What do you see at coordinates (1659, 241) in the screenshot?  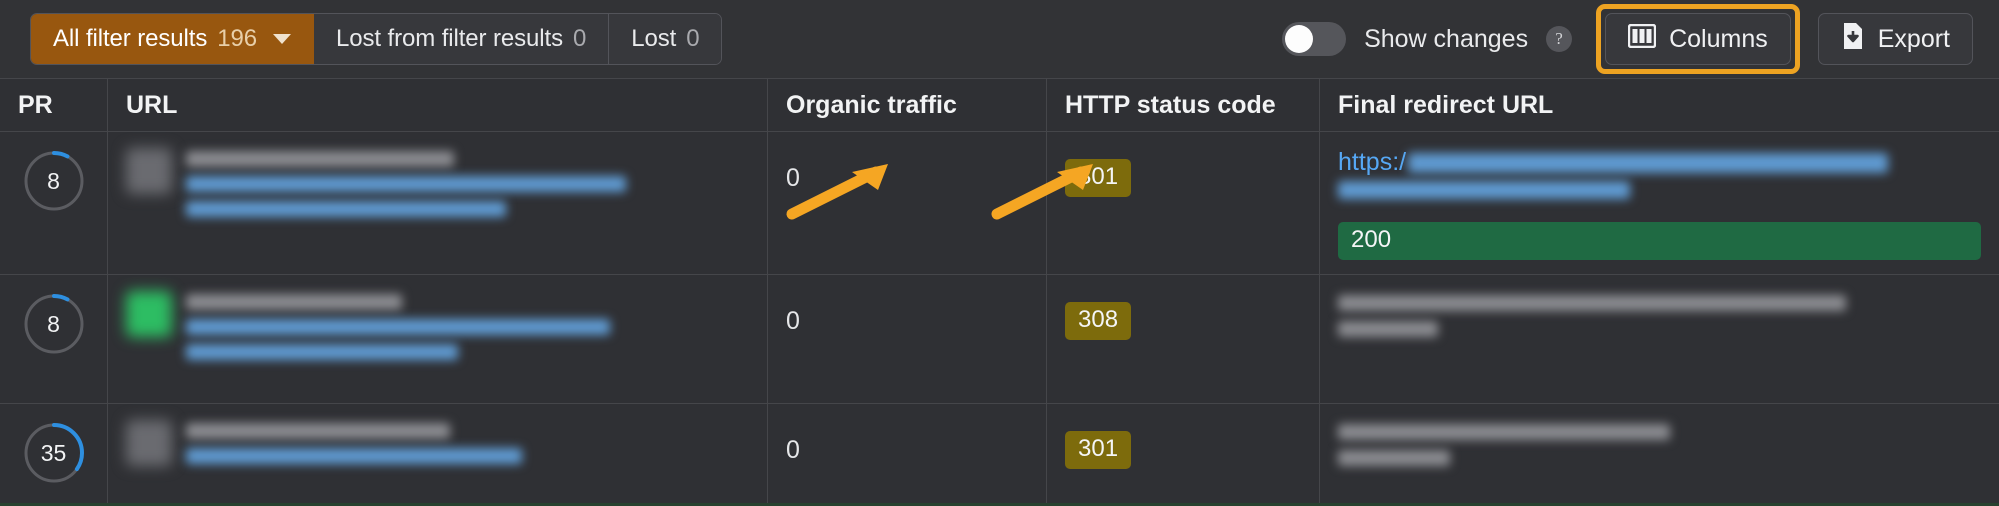 I see `final-status-badge: 200` at bounding box center [1659, 241].